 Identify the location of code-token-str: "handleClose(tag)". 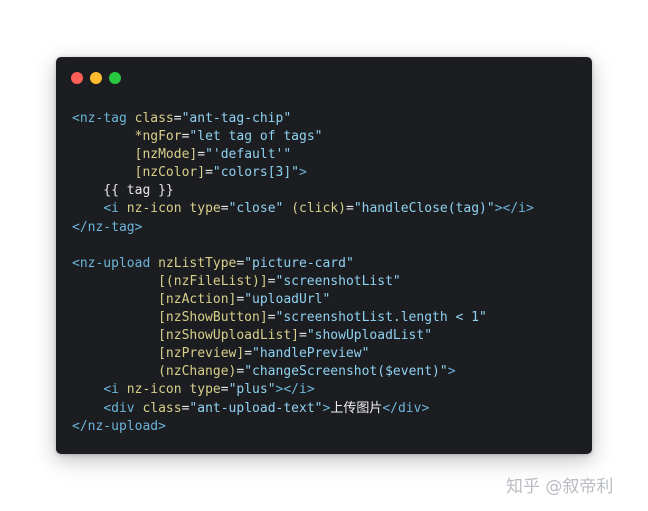
(424, 209).